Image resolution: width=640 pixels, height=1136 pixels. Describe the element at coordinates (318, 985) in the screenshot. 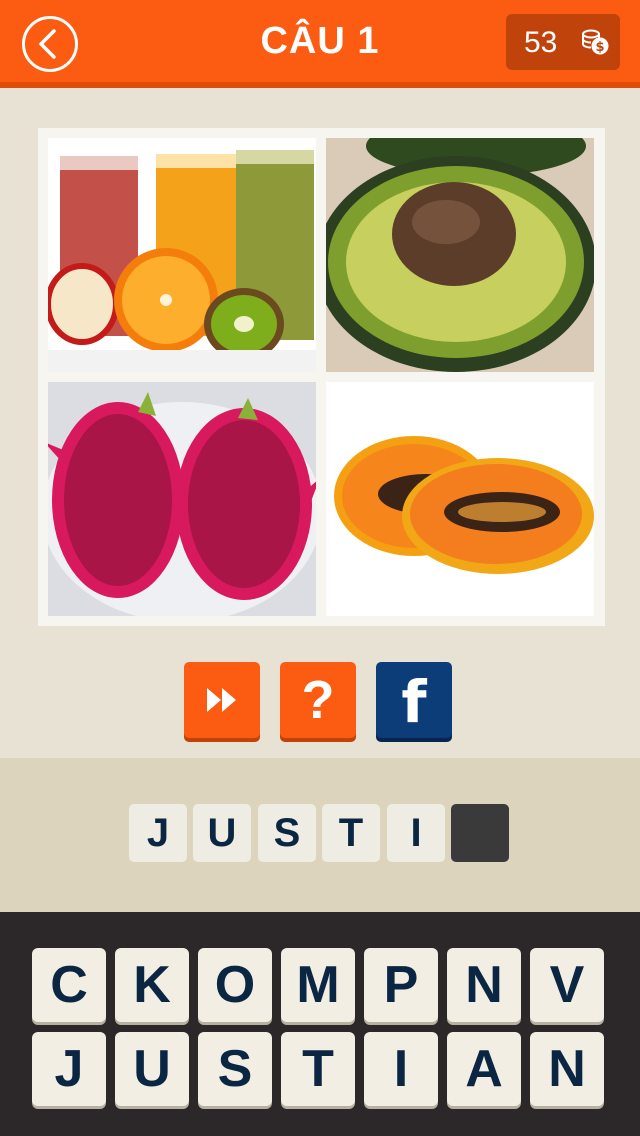

I see `letter-key: M` at that location.